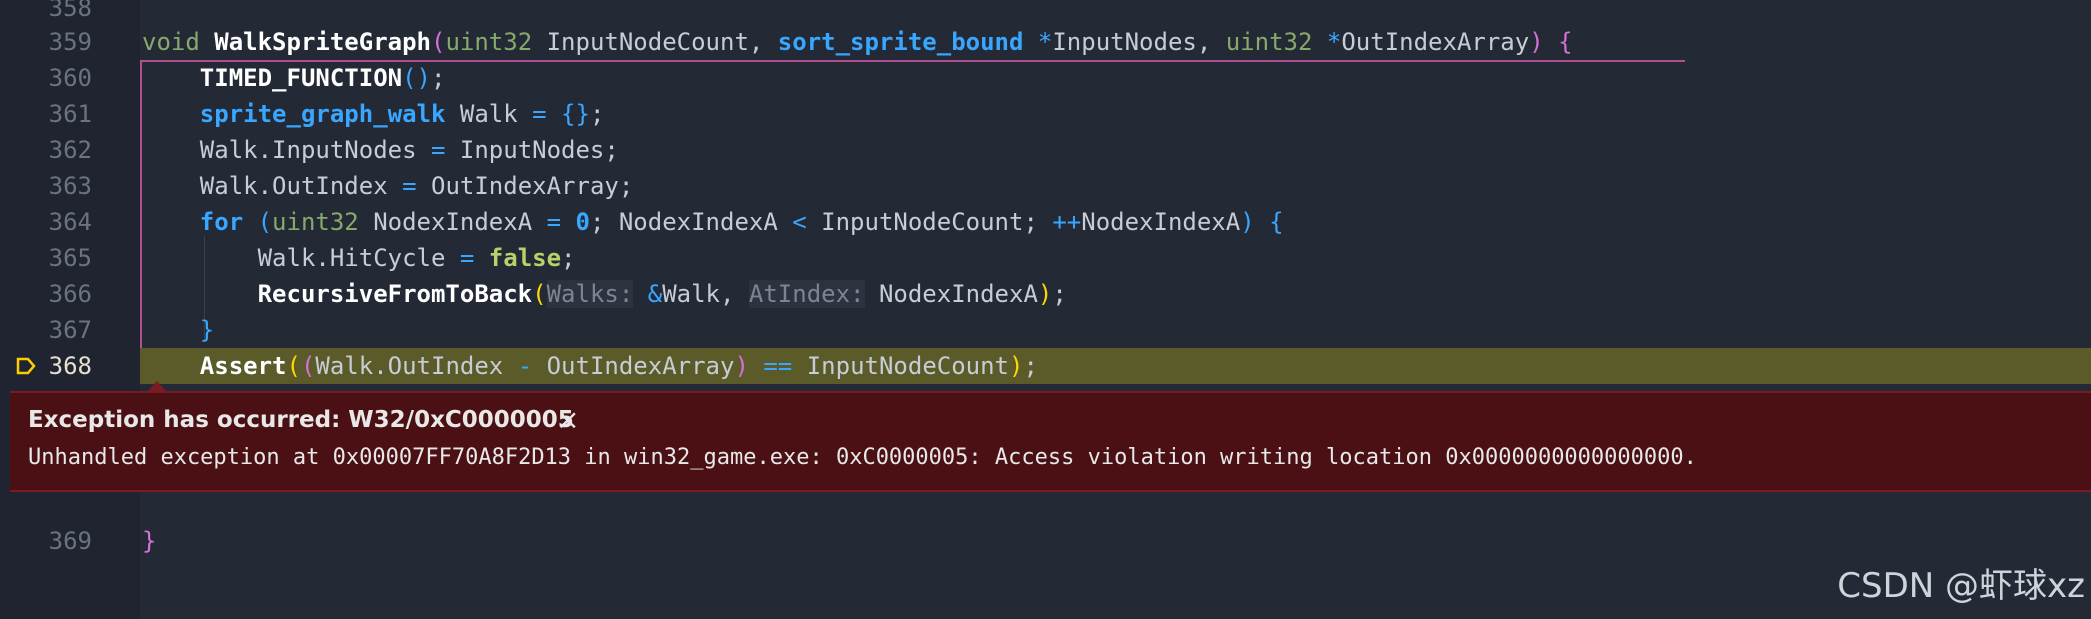 This screenshot has height=619, width=2091. I want to click on code-token: false, so click(525, 258).